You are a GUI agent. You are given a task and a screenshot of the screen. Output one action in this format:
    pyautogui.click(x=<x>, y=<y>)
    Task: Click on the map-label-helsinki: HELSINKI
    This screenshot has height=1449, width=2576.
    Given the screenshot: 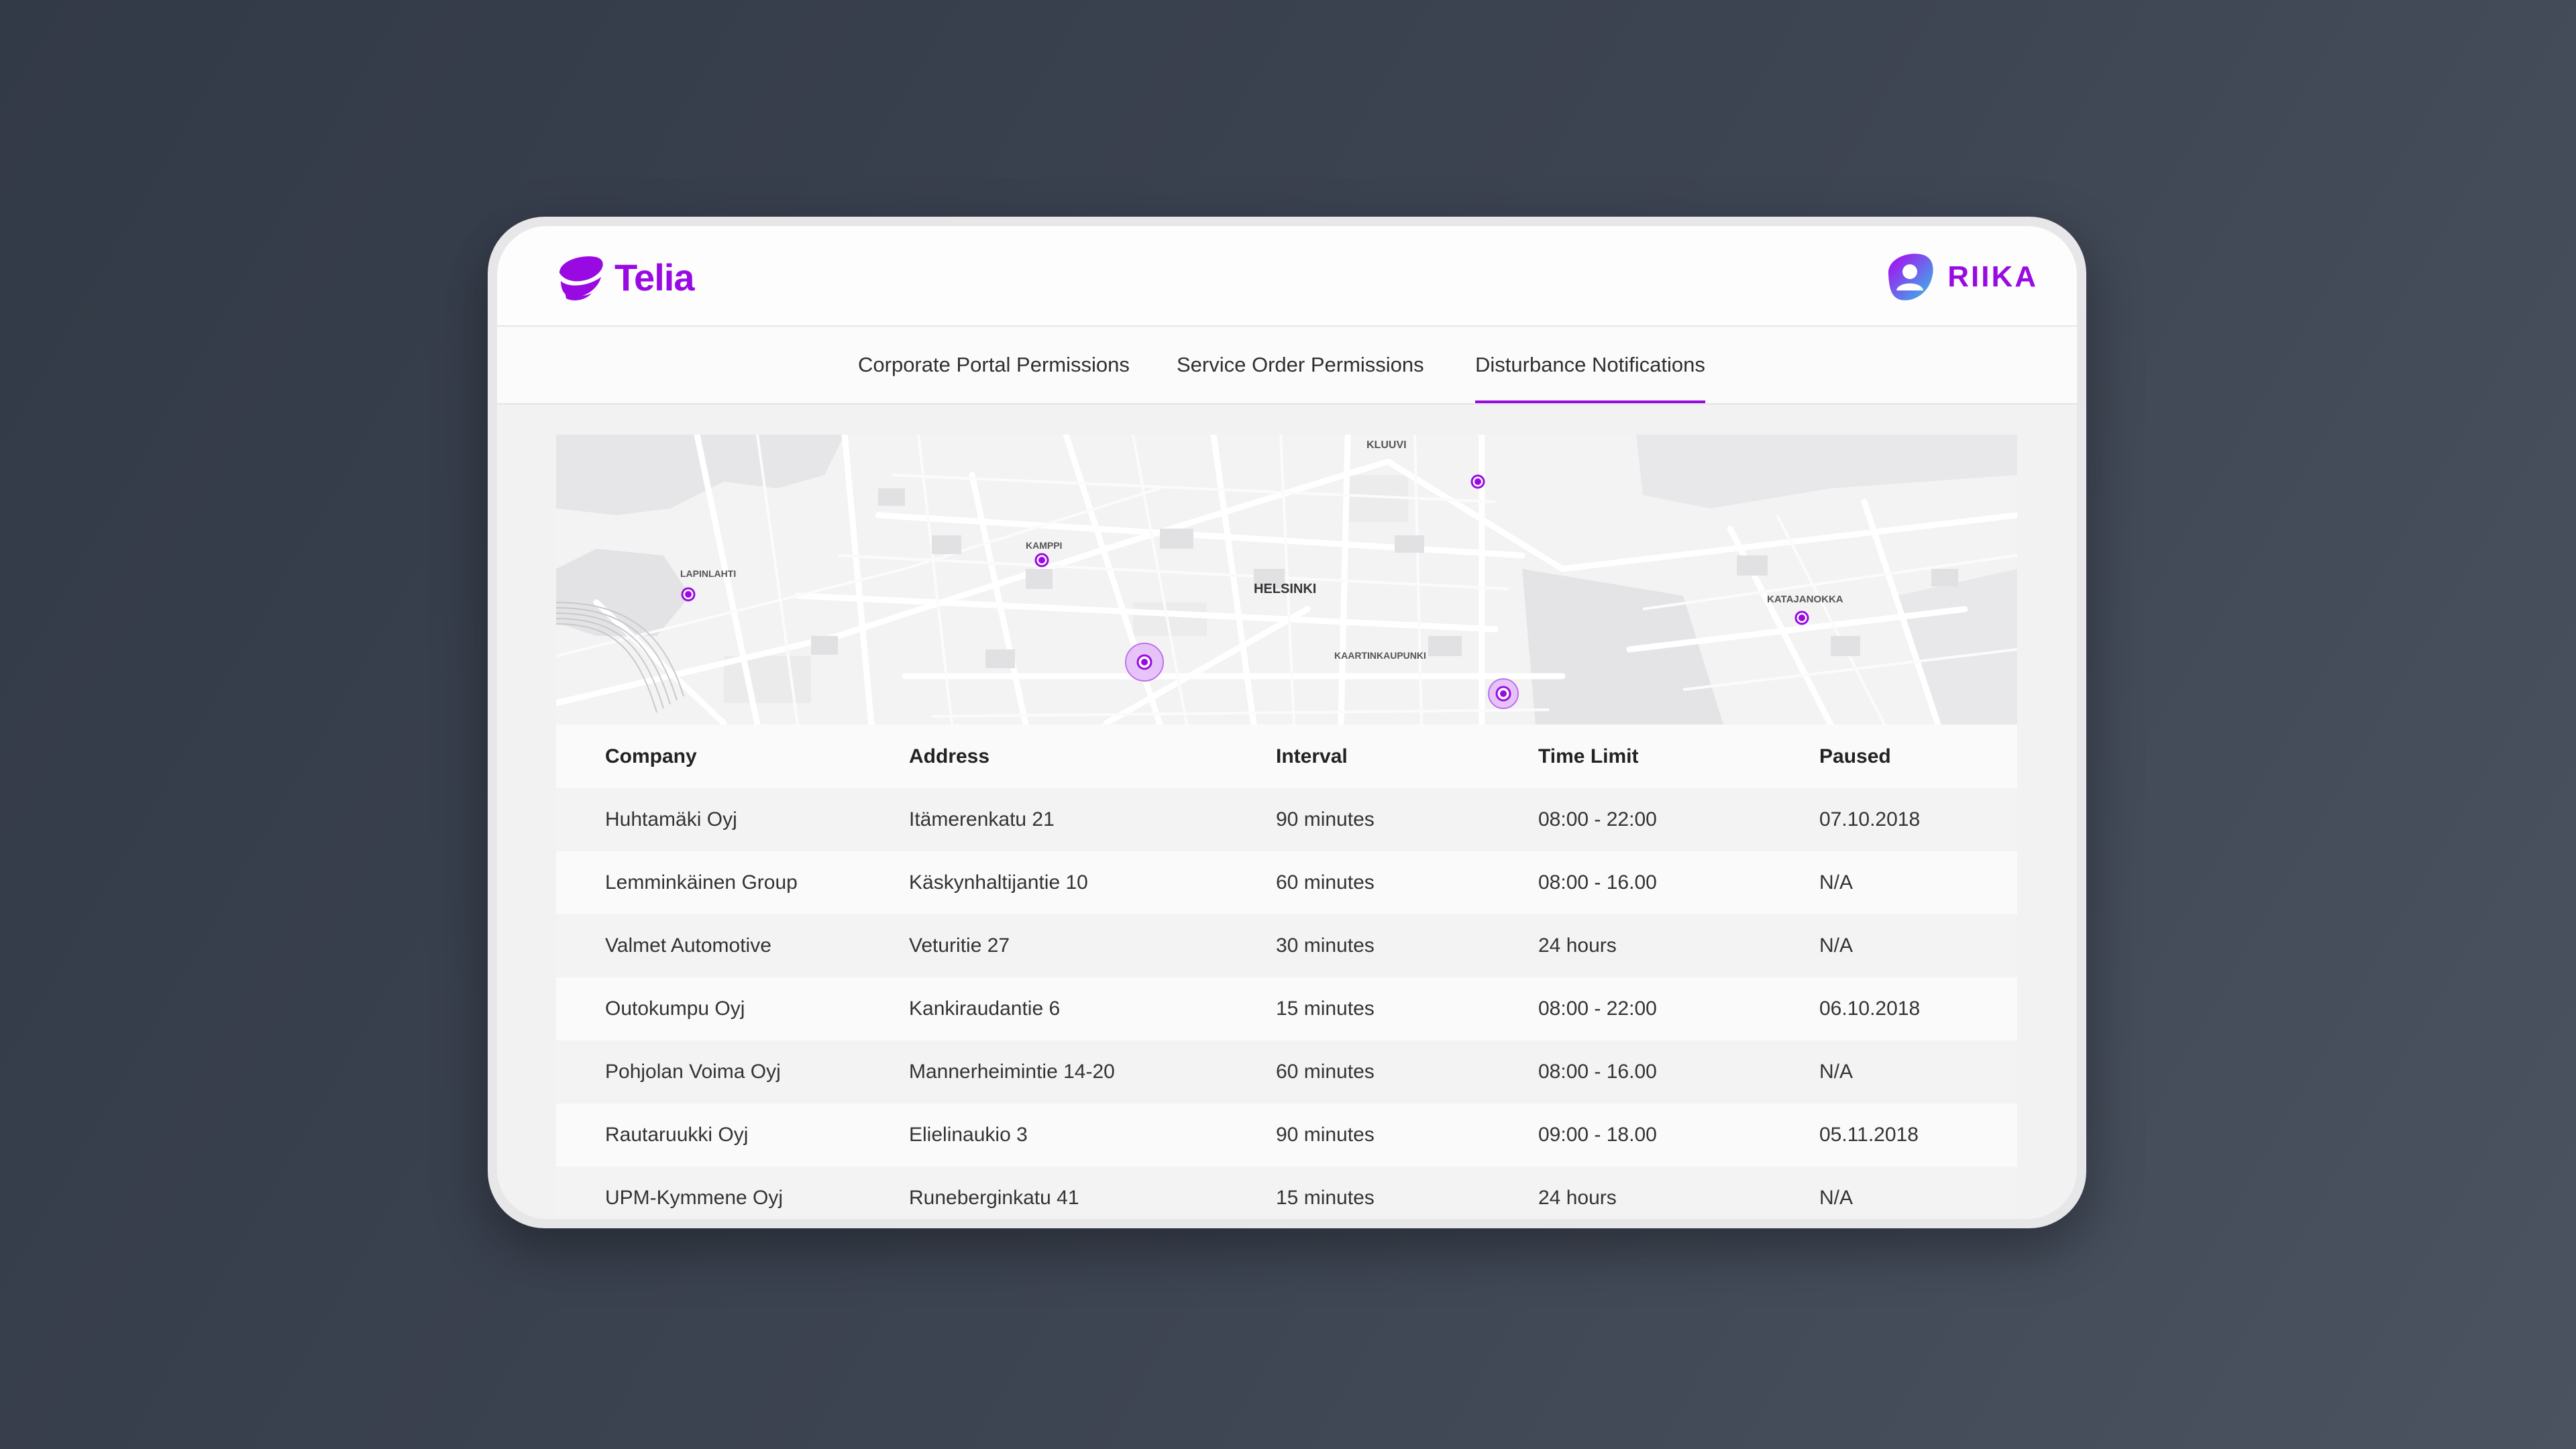 What is the action you would take?
    pyautogui.click(x=1285, y=589)
    